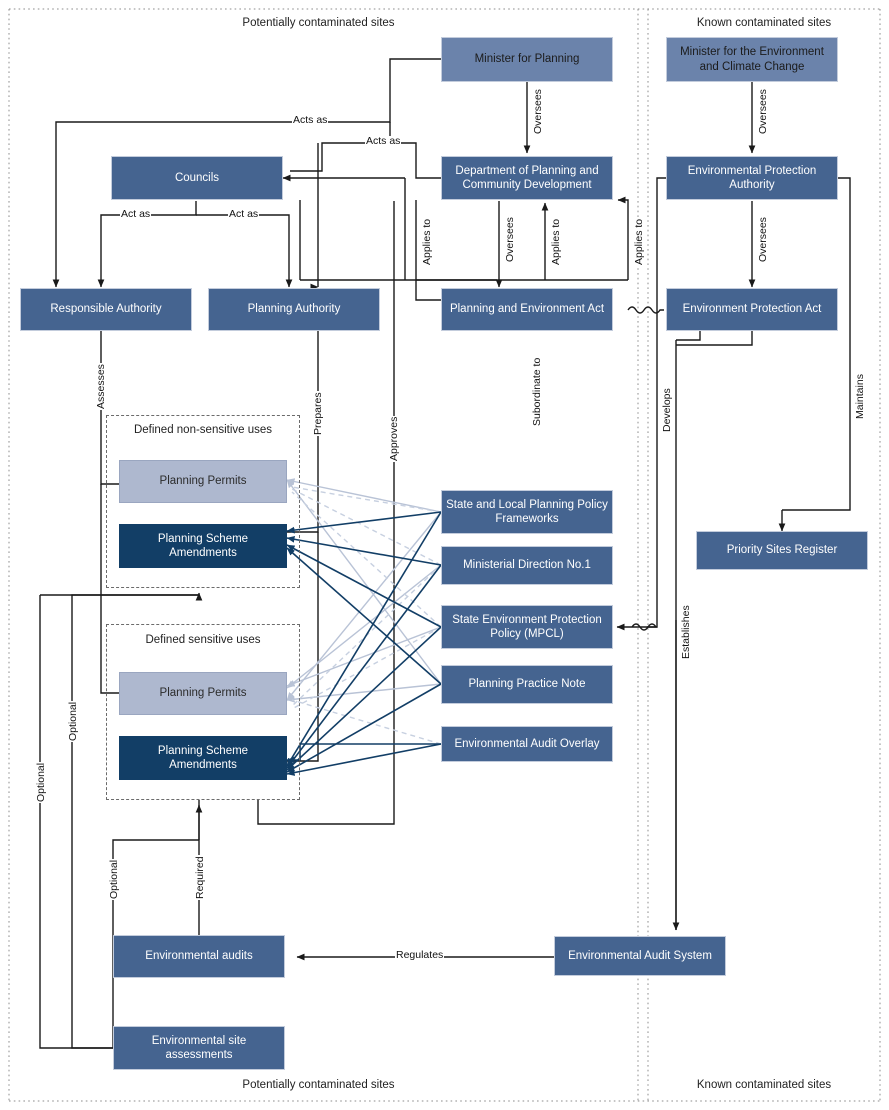 This screenshot has height=1110, width=889. What do you see at coordinates (639, 241) in the screenshot?
I see `edge-label-applies-to-3: Applies to` at bounding box center [639, 241].